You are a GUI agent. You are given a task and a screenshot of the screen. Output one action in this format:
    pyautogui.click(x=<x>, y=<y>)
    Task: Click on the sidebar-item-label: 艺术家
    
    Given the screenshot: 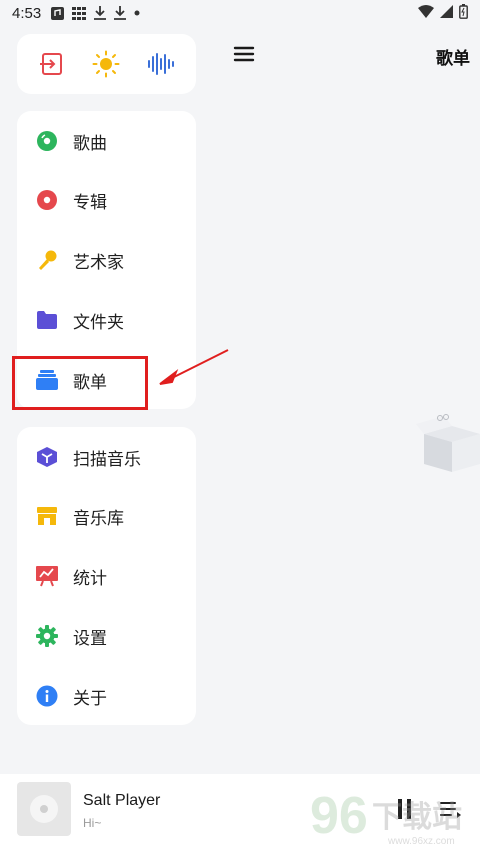 What is the action you would take?
    pyautogui.click(x=98, y=262)
    